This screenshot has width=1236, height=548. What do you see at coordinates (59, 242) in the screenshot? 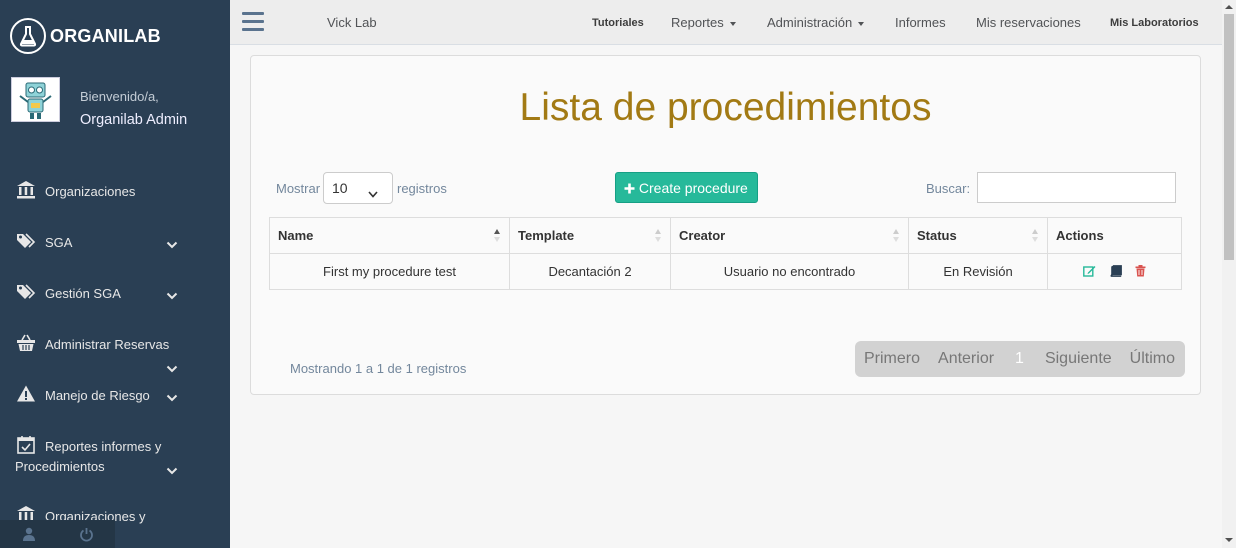
I see `sidebar-item-label: SGA` at bounding box center [59, 242].